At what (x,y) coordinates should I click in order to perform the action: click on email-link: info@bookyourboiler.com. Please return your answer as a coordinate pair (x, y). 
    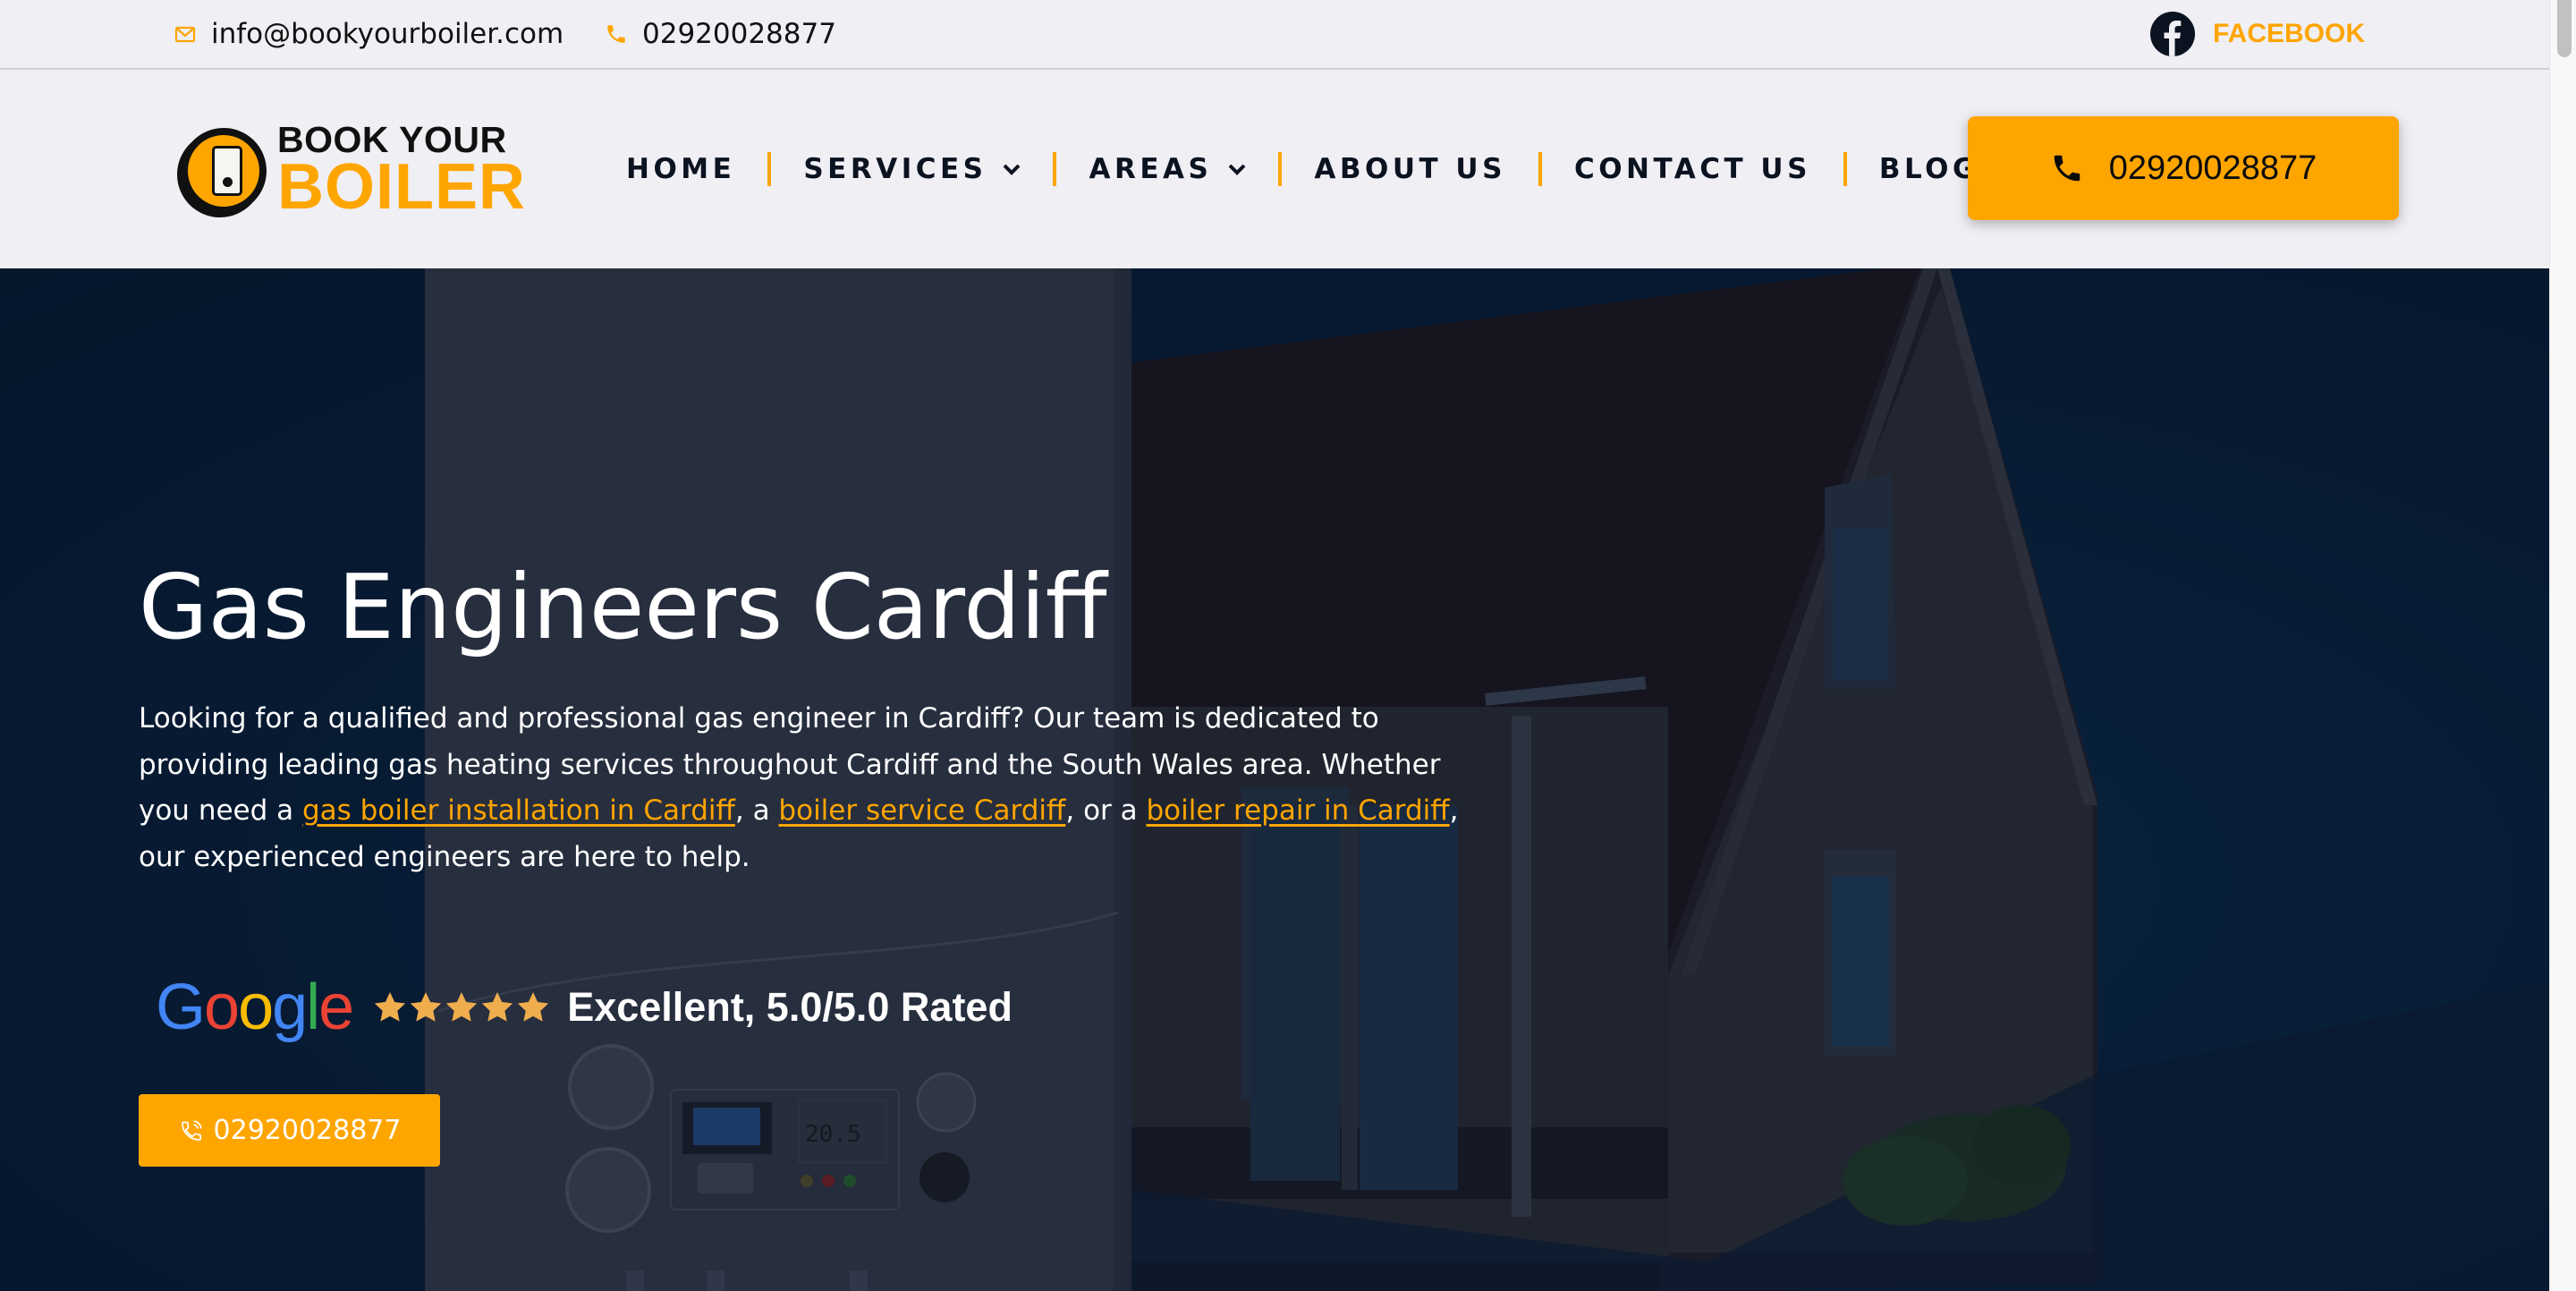
    Looking at the image, I should click on (369, 34).